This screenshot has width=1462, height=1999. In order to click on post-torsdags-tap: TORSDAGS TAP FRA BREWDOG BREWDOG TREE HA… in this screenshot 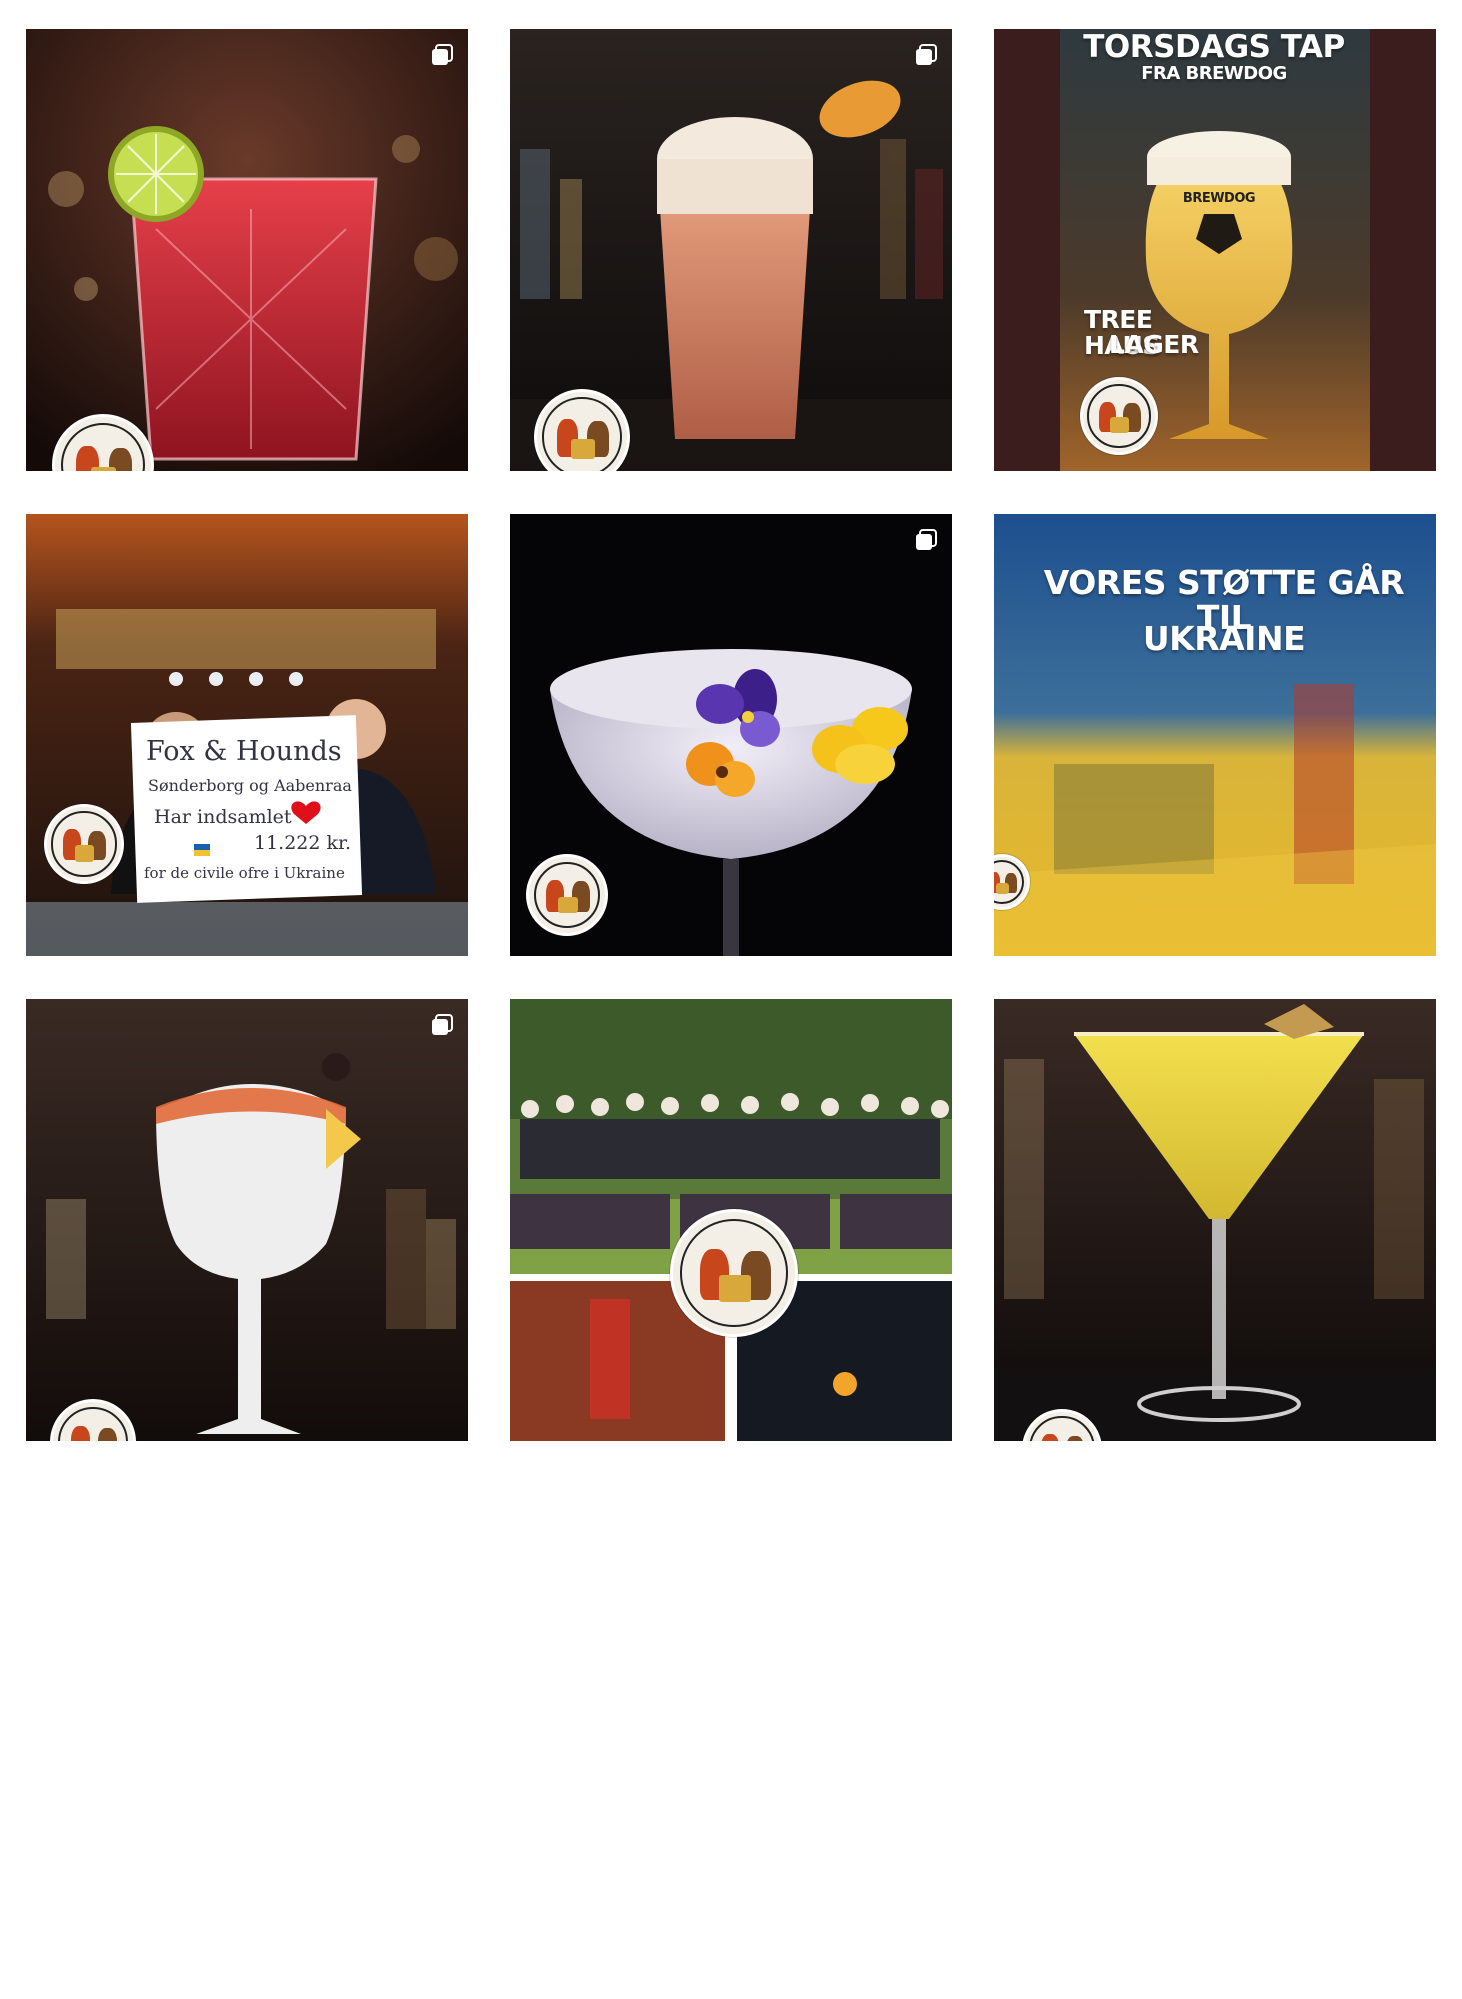, I will do `click(1215, 250)`.